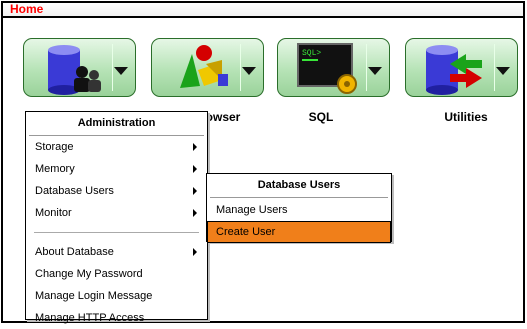 The height and width of the screenshot is (329, 527). Describe the element at coordinates (299, 232) in the screenshot. I see `menu-item-create-user: Create User` at that location.